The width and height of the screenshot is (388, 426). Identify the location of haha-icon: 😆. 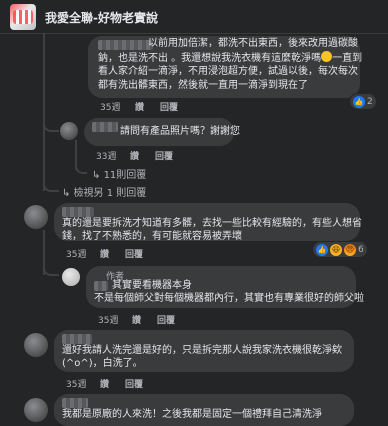
(336, 249).